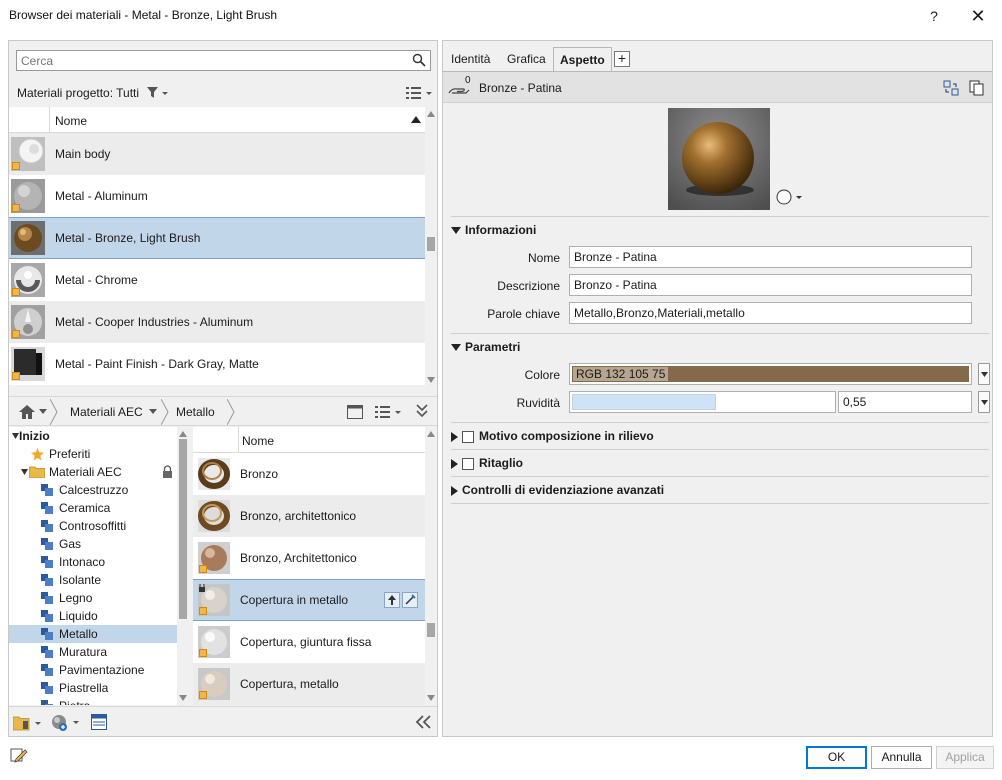 This screenshot has width=1002, height=780. I want to click on tree-item-category: Calcestruzzo, so click(93, 490).